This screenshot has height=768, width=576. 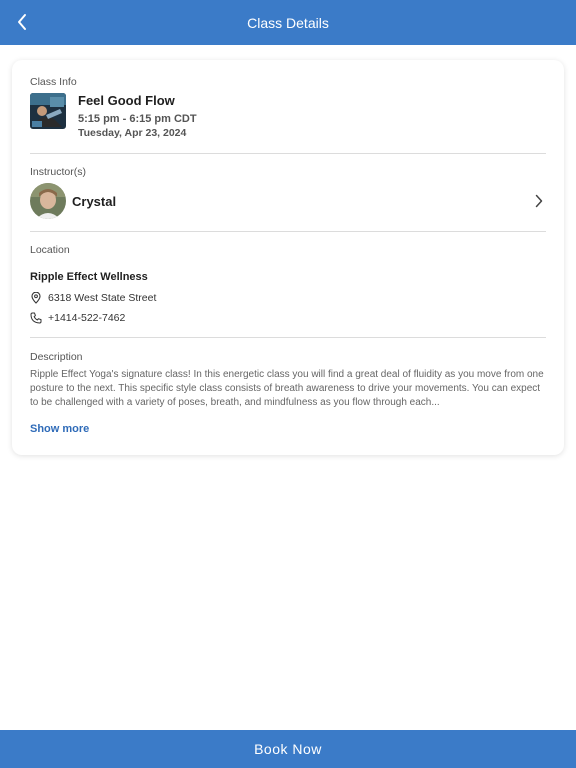 I want to click on page-title: Class Details, so click(x=288, y=22).